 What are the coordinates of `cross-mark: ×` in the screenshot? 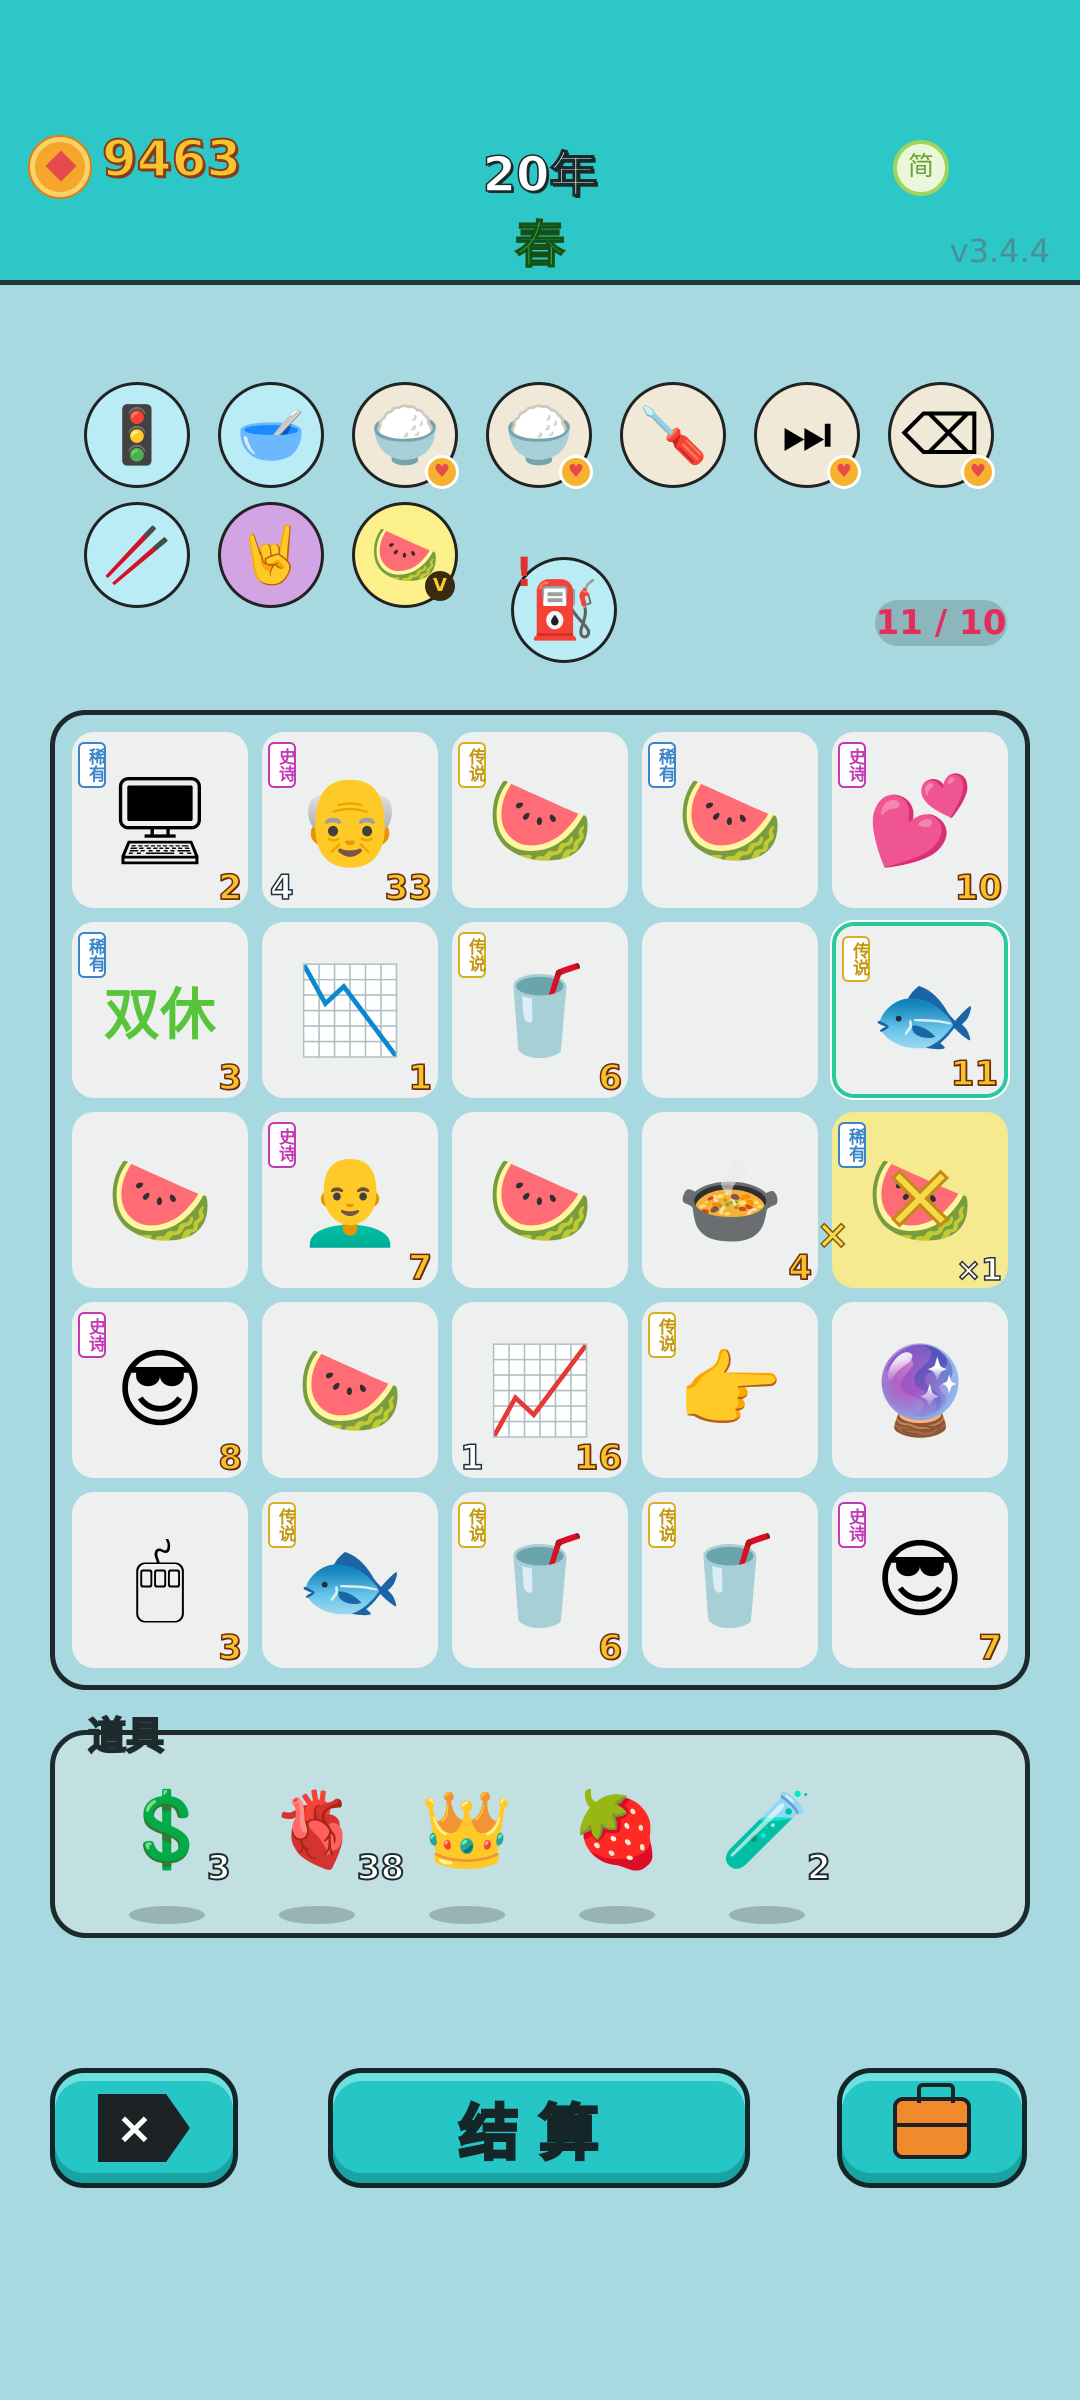 It's located at (832, 1235).